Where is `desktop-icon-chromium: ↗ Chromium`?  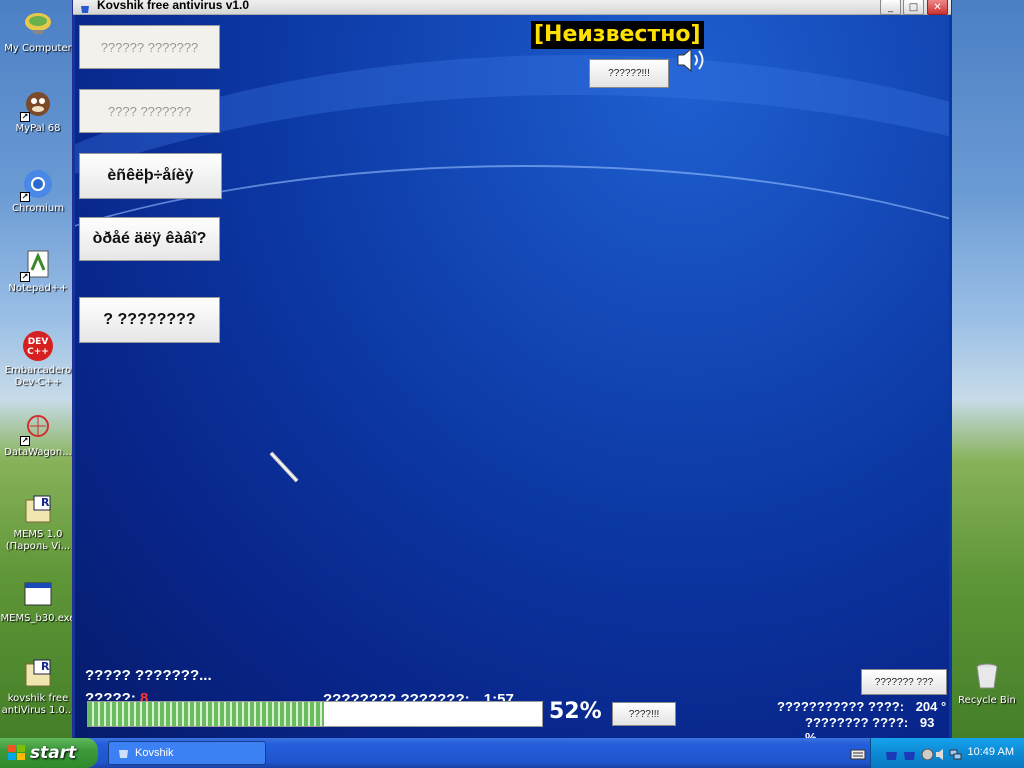 desktop-icon-chromium: ↗ Chromium is located at coordinates (38, 191).